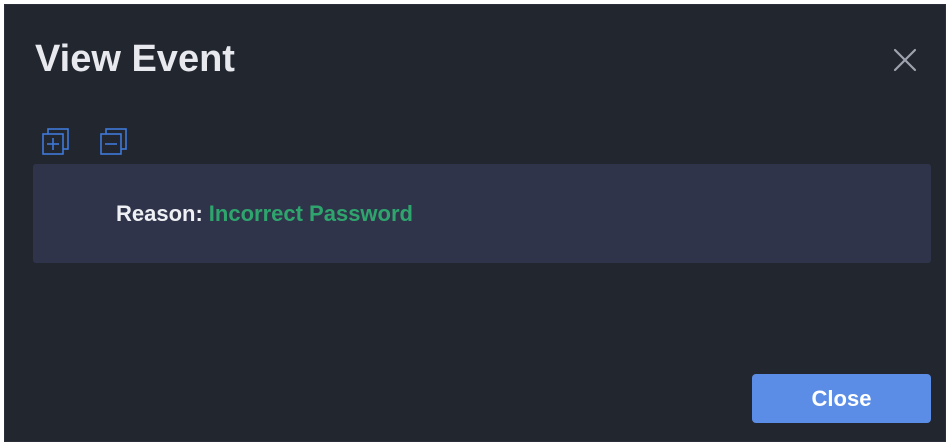 This screenshot has width=952, height=446. What do you see at coordinates (905, 60) in the screenshot?
I see `close-icon` at bounding box center [905, 60].